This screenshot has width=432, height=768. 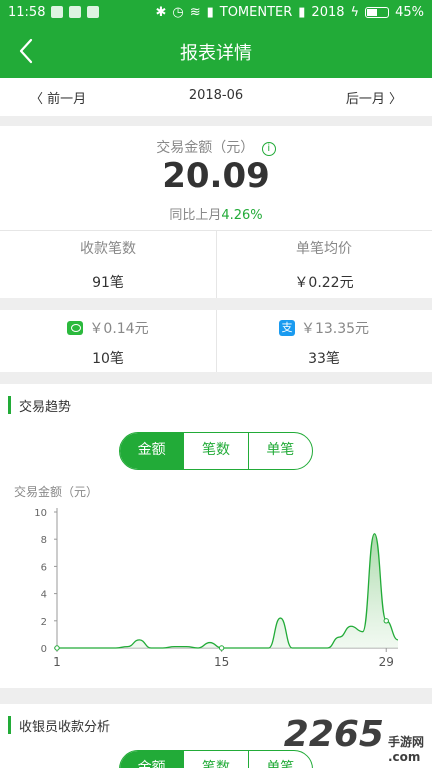 What do you see at coordinates (108, 283) in the screenshot?
I see `count-value: 91笔` at bounding box center [108, 283].